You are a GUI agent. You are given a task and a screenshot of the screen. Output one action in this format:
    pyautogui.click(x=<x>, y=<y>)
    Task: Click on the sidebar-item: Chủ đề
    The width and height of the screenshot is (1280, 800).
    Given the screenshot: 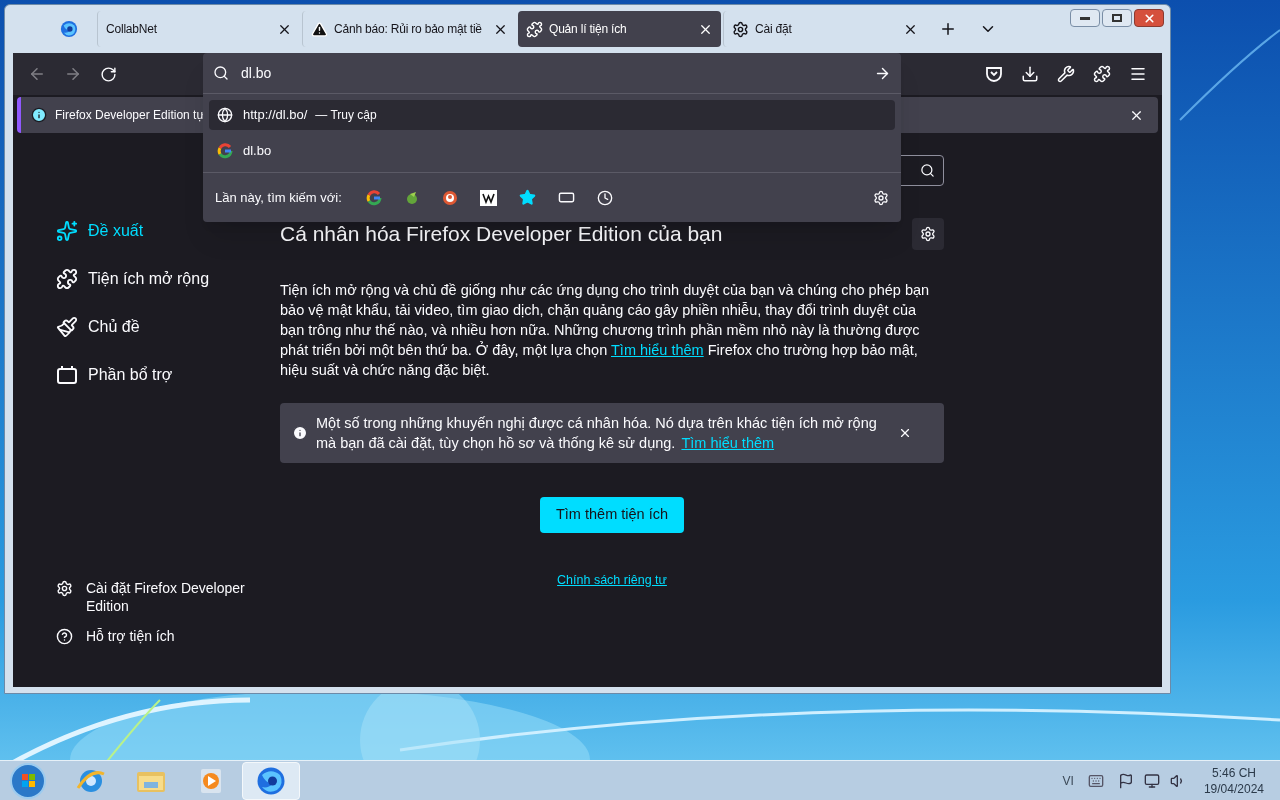 What is the action you would take?
    pyautogui.click(x=166, y=327)
    